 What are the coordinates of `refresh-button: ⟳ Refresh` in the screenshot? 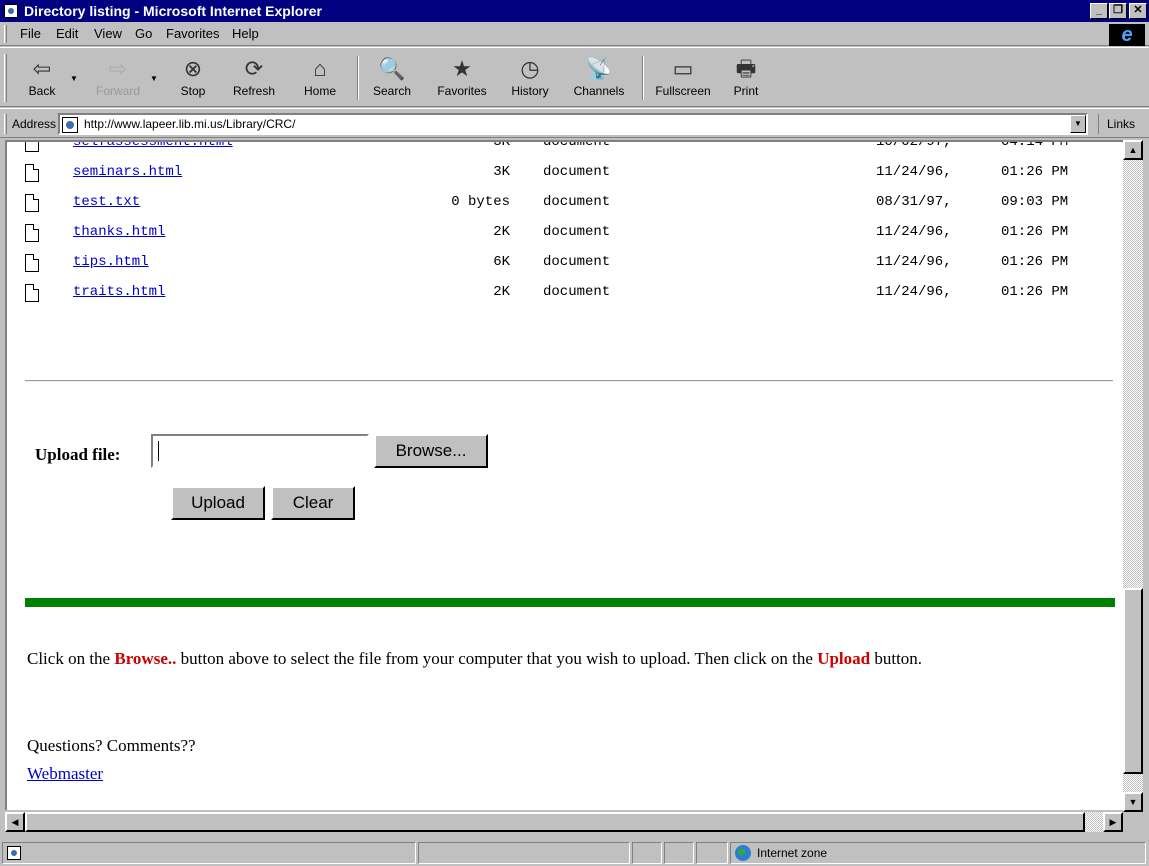 It's located at (254, 78).